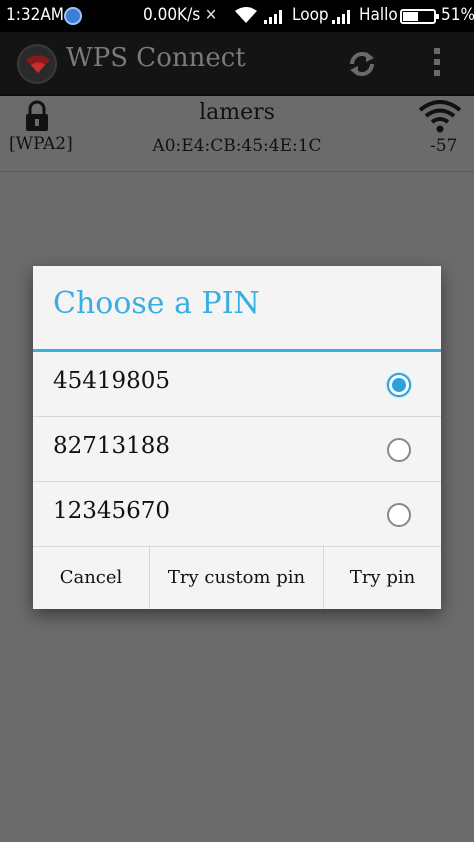  I want to click on pin-option: 45419805, so click(237, 384).